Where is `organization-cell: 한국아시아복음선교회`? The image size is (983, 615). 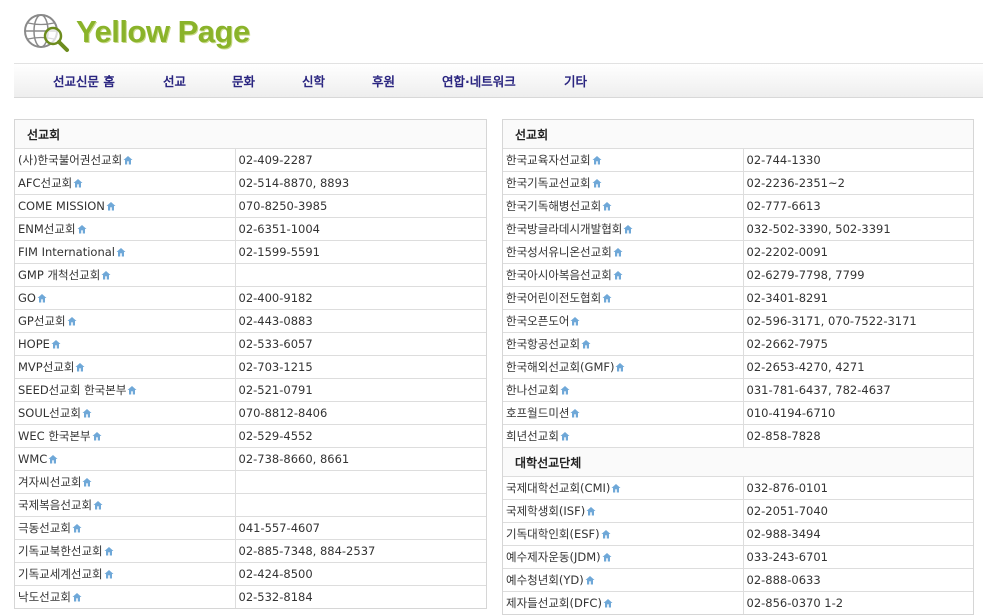
organization-cell: 한국아시아복음선교회 is located at coordinates (623, 275).